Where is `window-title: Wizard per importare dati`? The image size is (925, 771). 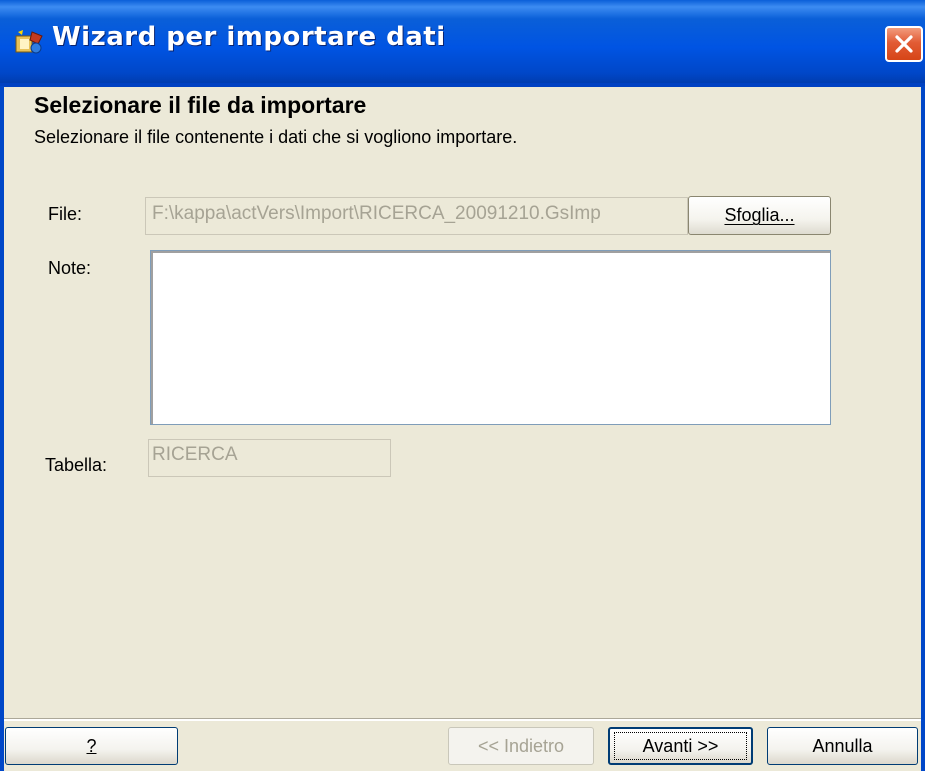
window-title: Wizard per importare dati is located at coordinates (249, 37).